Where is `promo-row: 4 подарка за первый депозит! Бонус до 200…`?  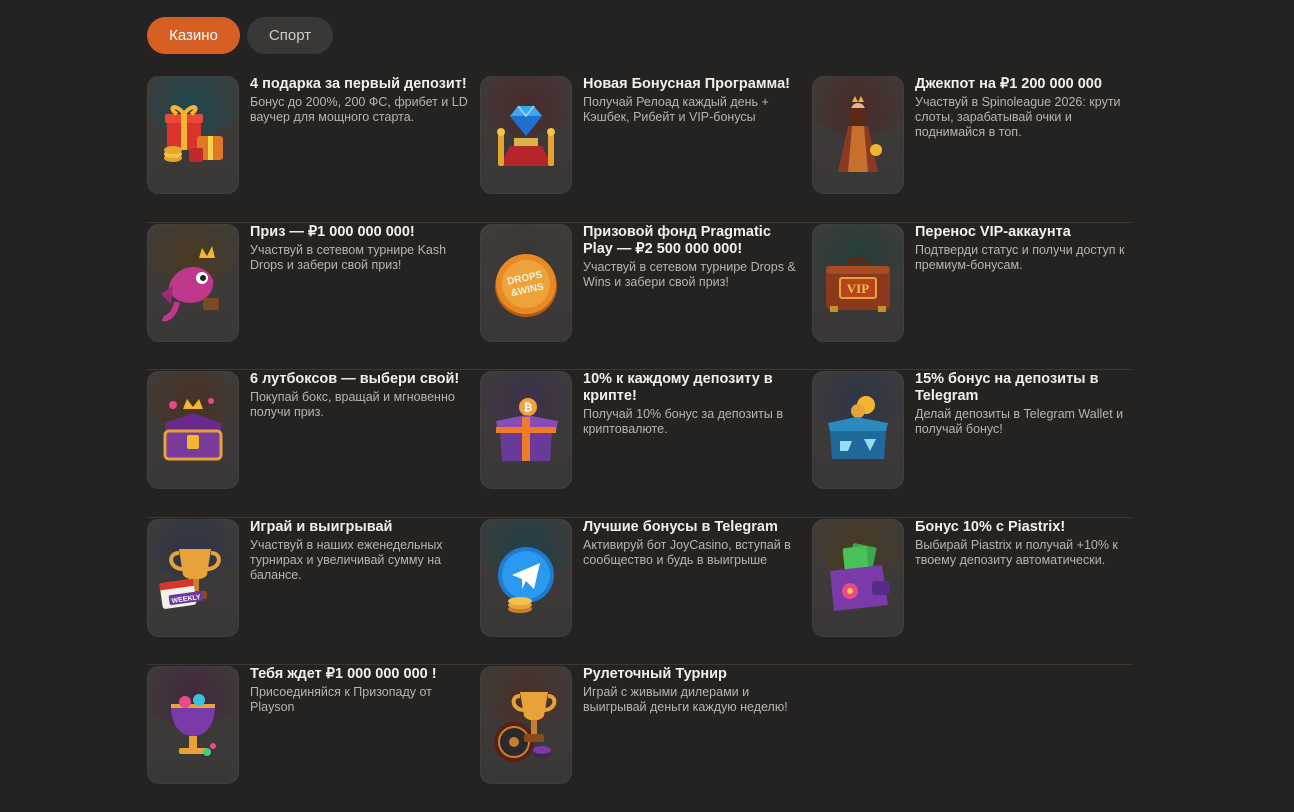
promo-row: 4 подарка за первый депозит! Бонус до 200… is located at coordinates (639, 149).